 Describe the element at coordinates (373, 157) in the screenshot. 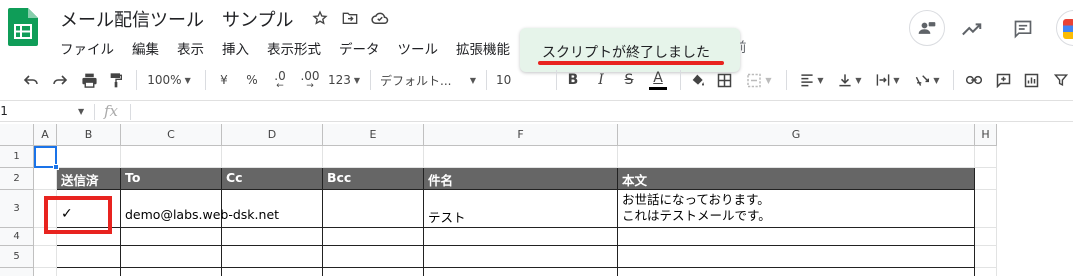

I see `cell-e1` at that location.